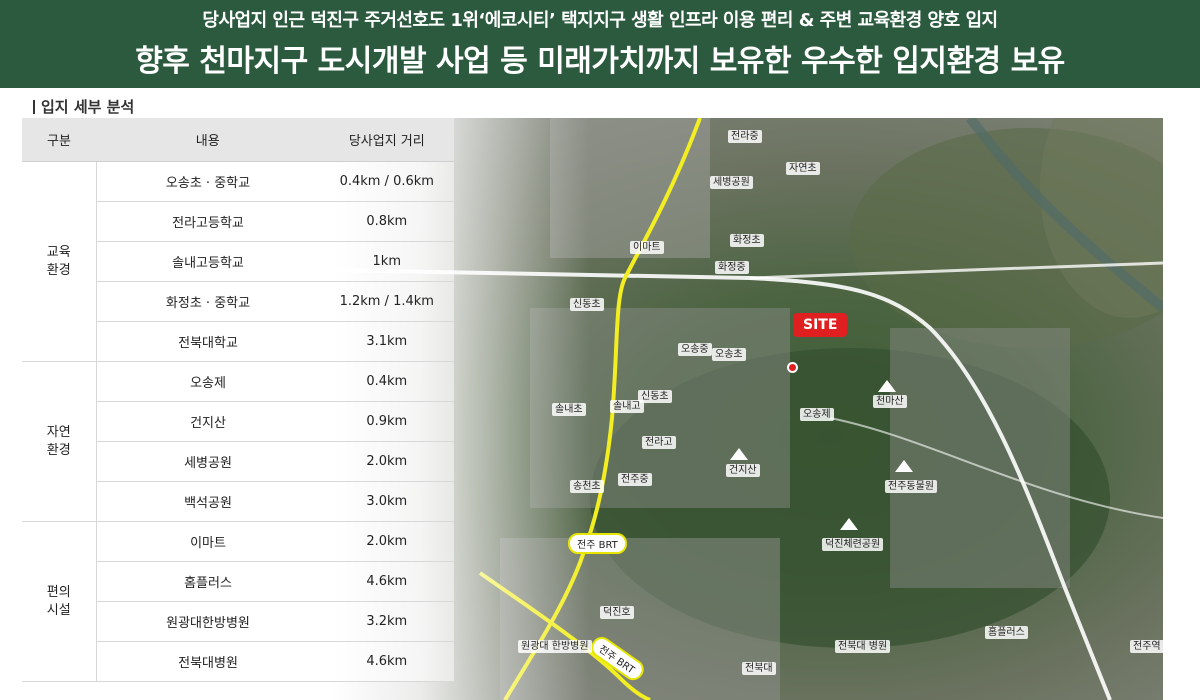 Image resolution: width=1200 pixels, height=700 pixels. What do you see at coordinates (853, 544) in the screenshot?
I see `map-label: 덕진체련공원` at bounding box center [853, 544].